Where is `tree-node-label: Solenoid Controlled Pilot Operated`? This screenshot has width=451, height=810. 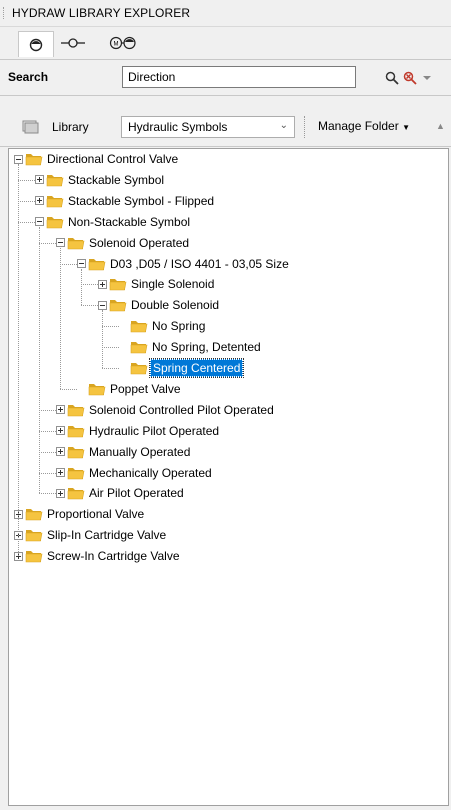
tree-node-label: Solenoid Controlled Pilot Operated is located at coordinates (181, 409).